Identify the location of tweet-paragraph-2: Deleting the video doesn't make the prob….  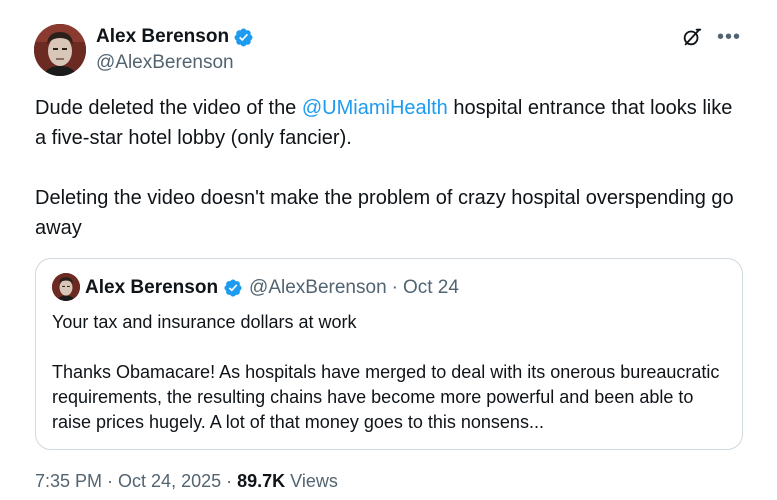
(384, 213).